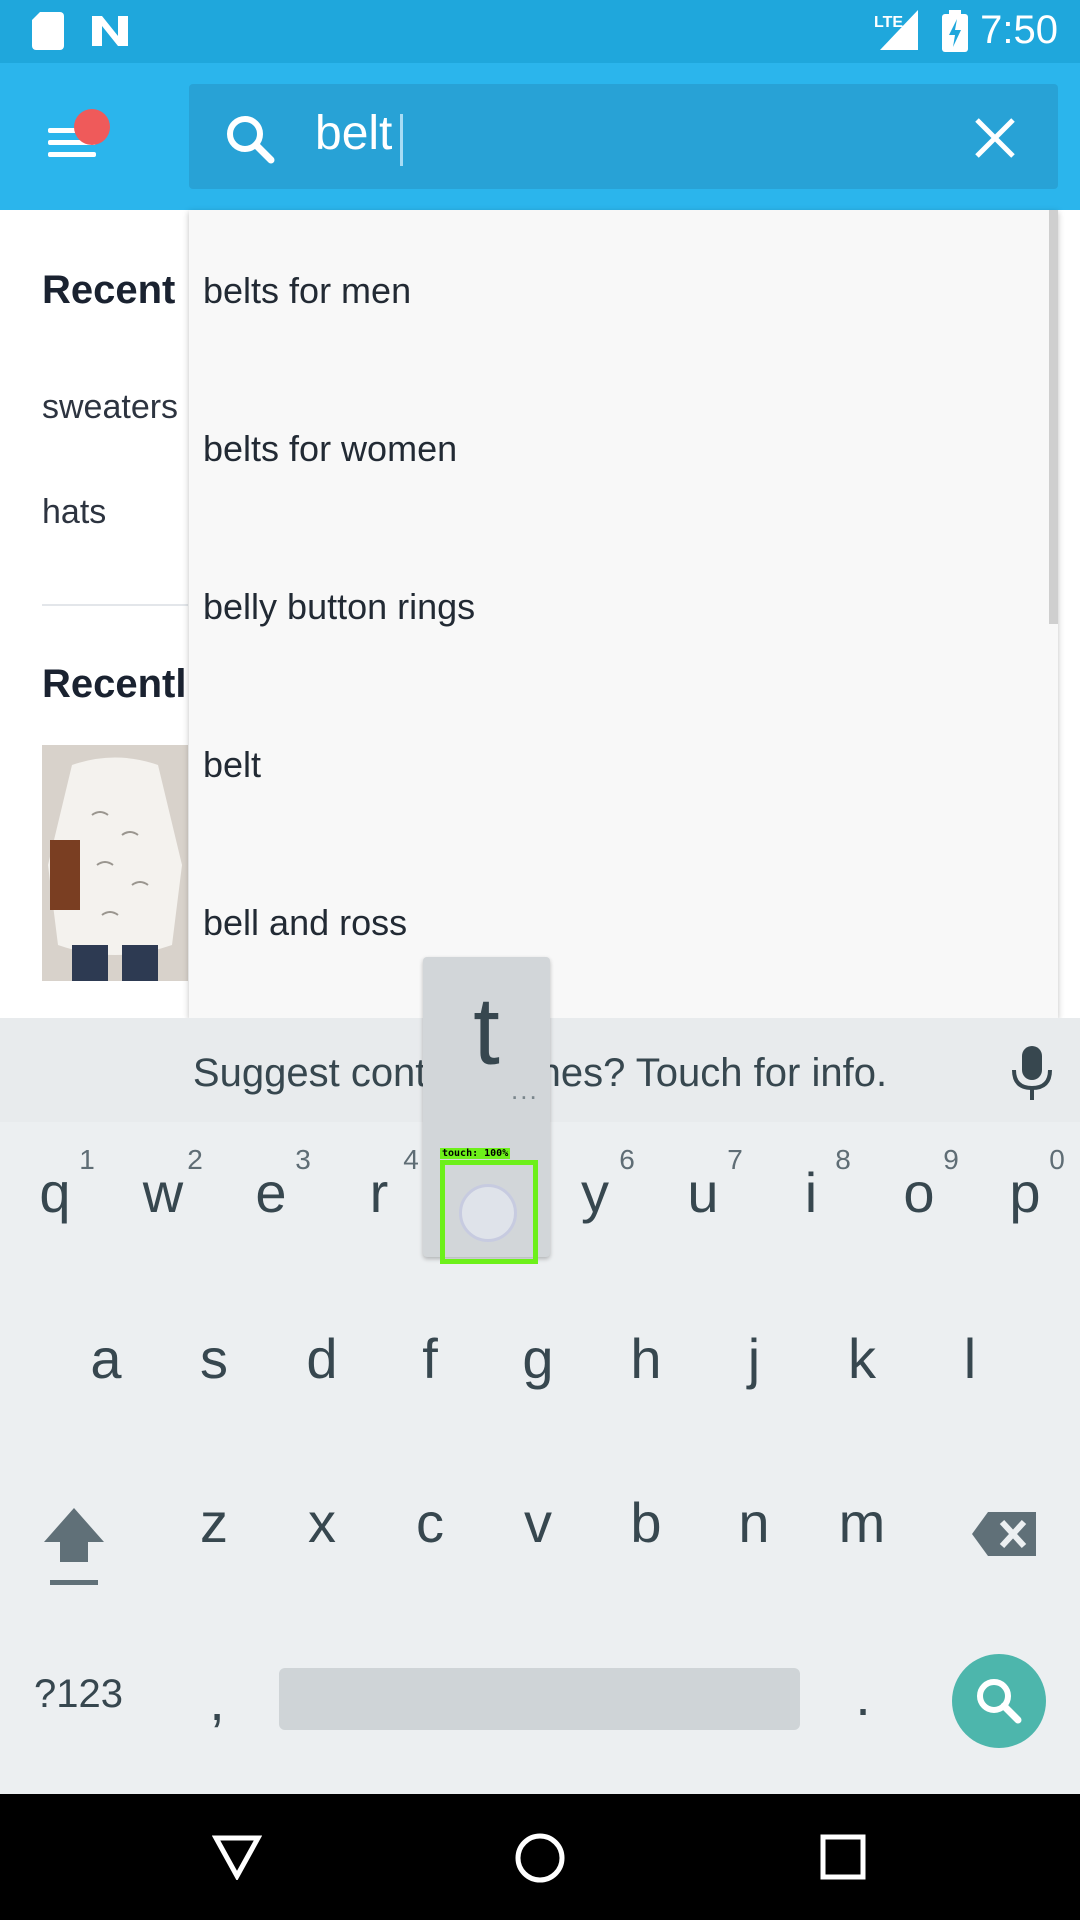  I want to click on key-hint-3: 3, so click(303, 1159).